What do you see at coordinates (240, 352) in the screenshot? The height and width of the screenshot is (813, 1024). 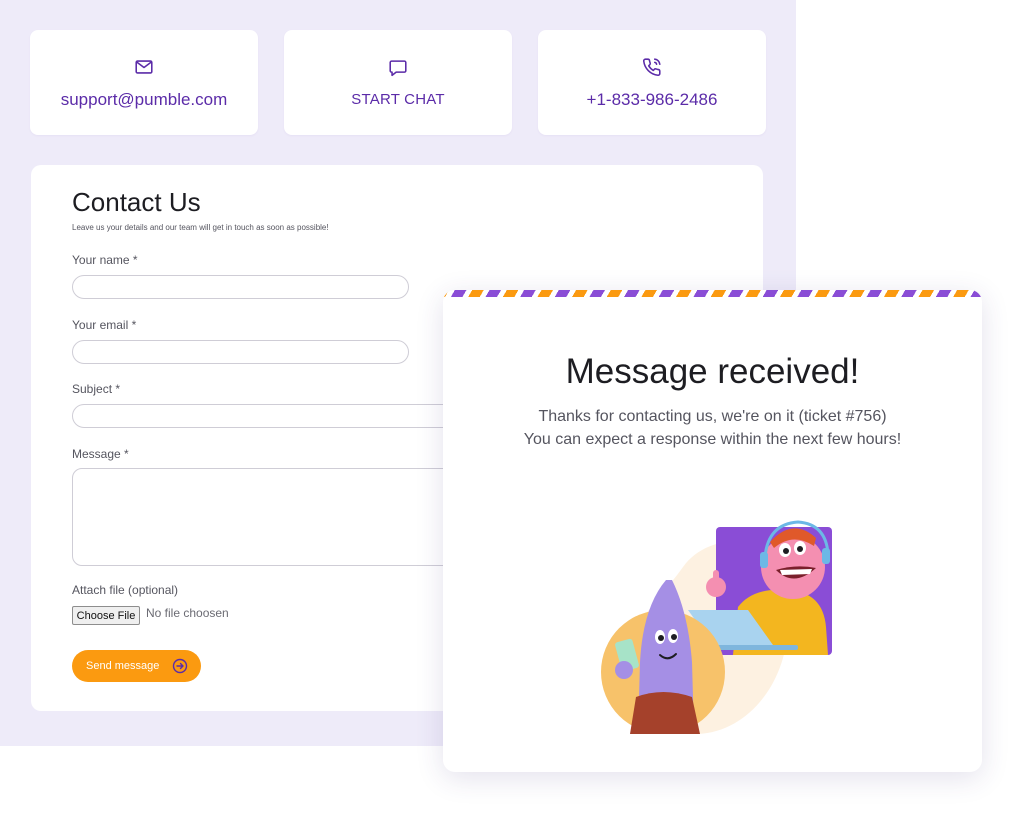 I see `email-field` at bounding box center [240, 352].